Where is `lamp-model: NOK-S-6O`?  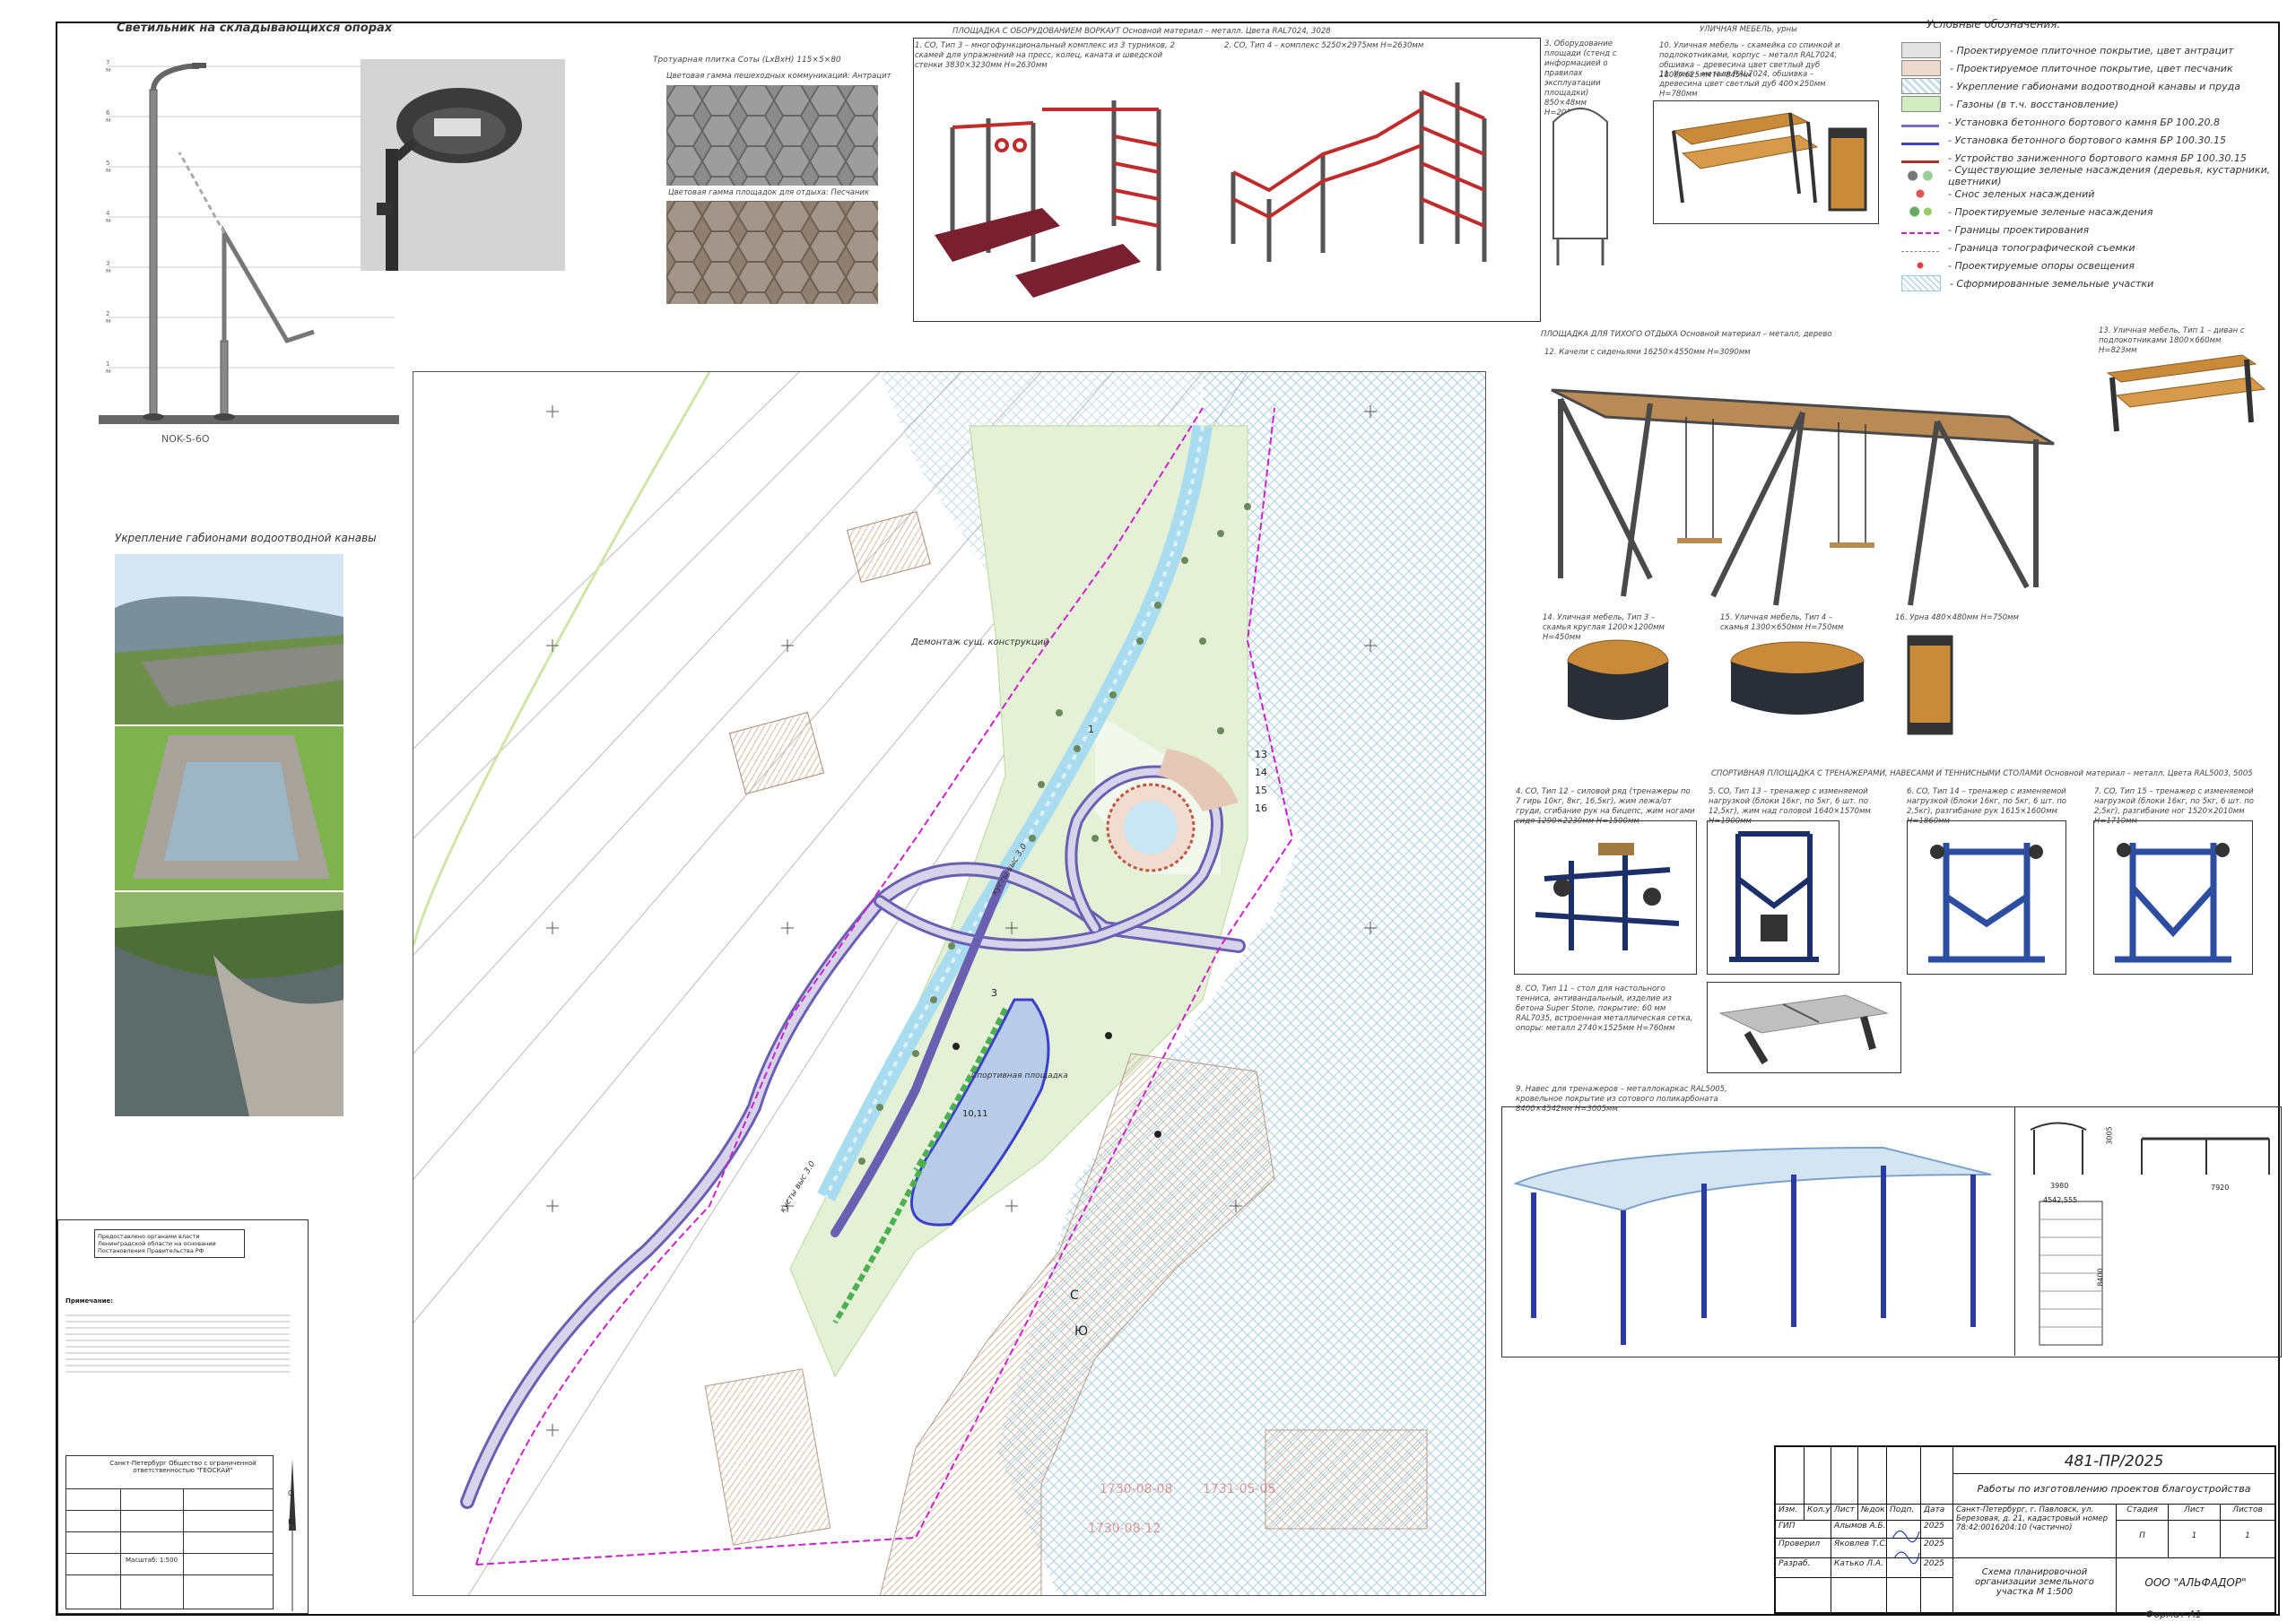 lamp-model: NOK-S-6O is located at coordinates (185, 439).